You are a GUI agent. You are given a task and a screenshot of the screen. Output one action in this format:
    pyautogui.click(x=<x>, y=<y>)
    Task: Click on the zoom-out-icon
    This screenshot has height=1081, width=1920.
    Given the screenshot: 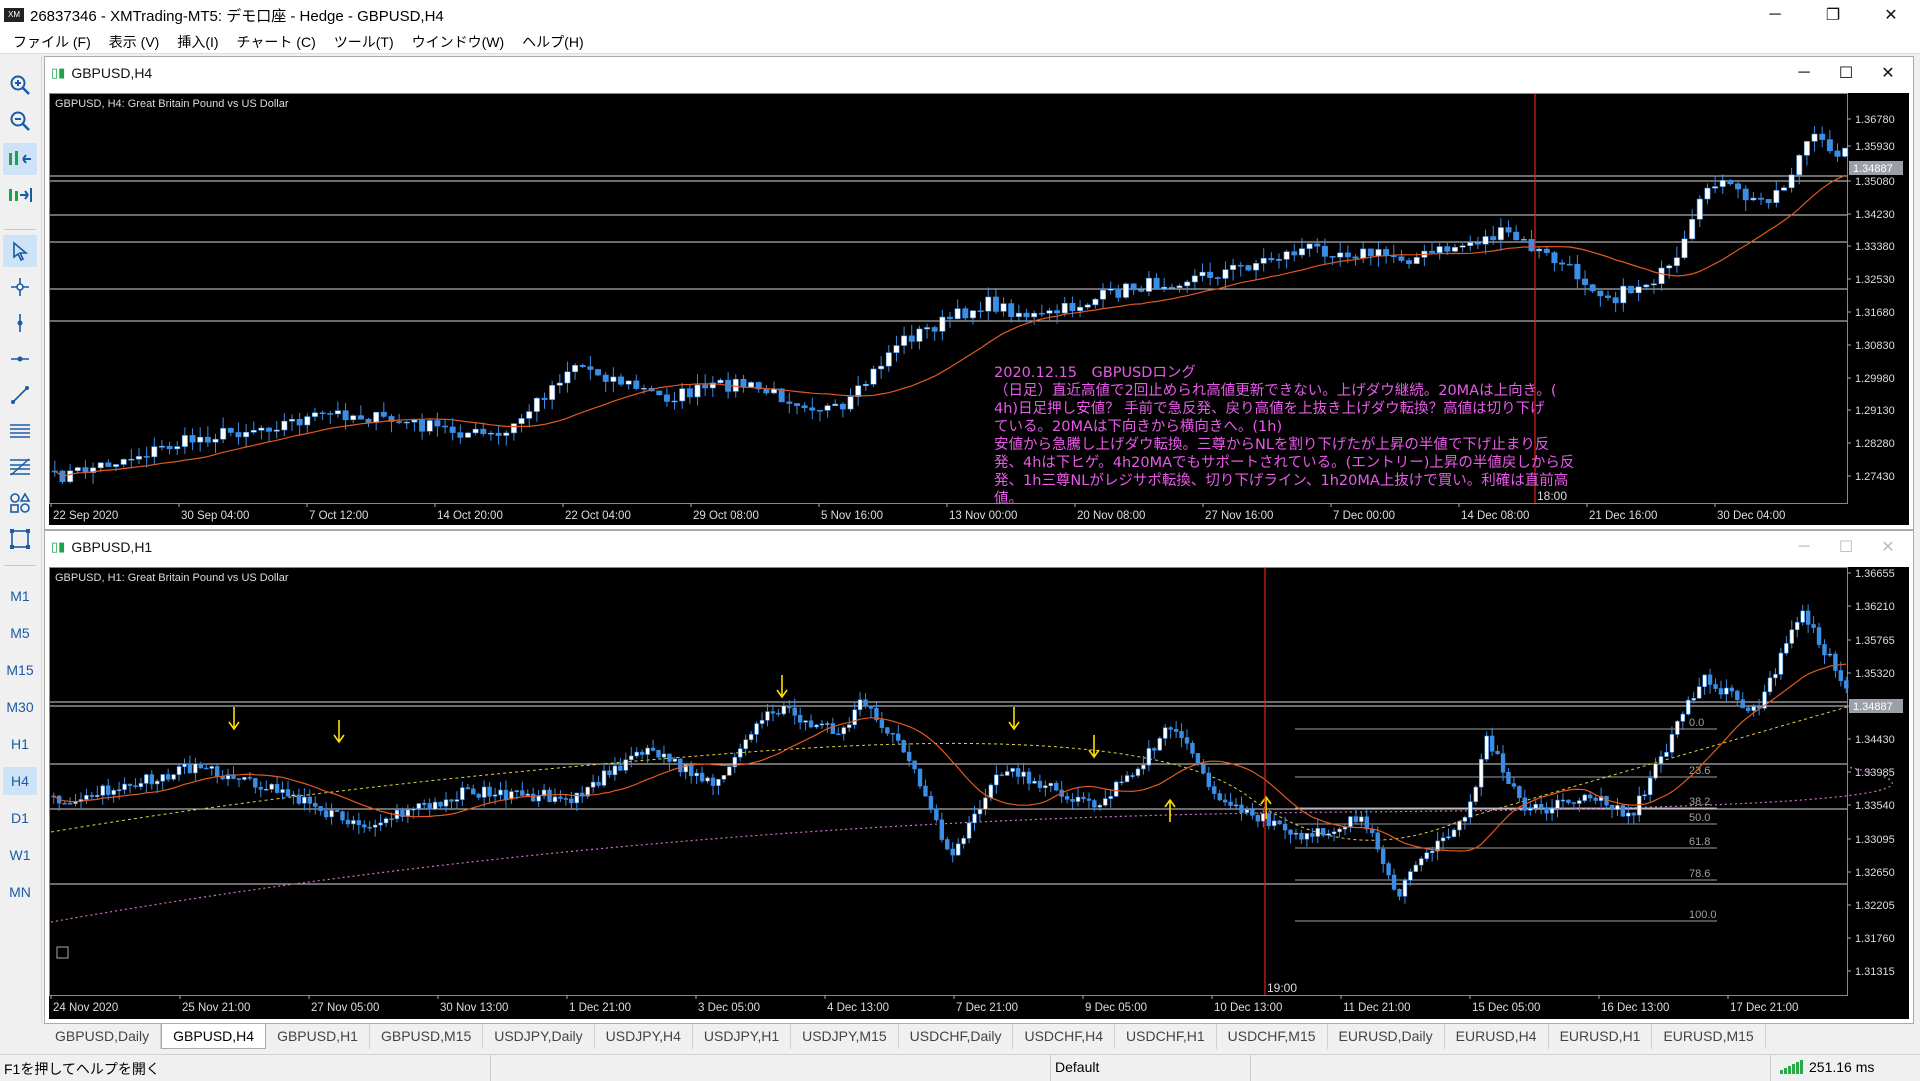 What is the action you would take?
    pyautogui.click(x=20, y=121)
    